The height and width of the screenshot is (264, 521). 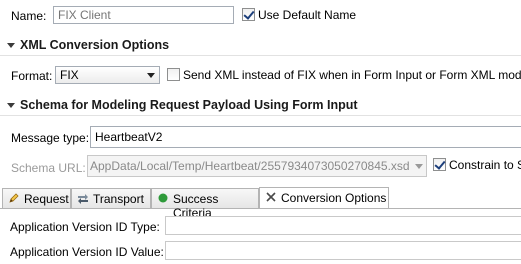 What do you see at coordinates (32, 76) in the screenshot?
I see `format-label: Format:` at bounding box center [32, 76].